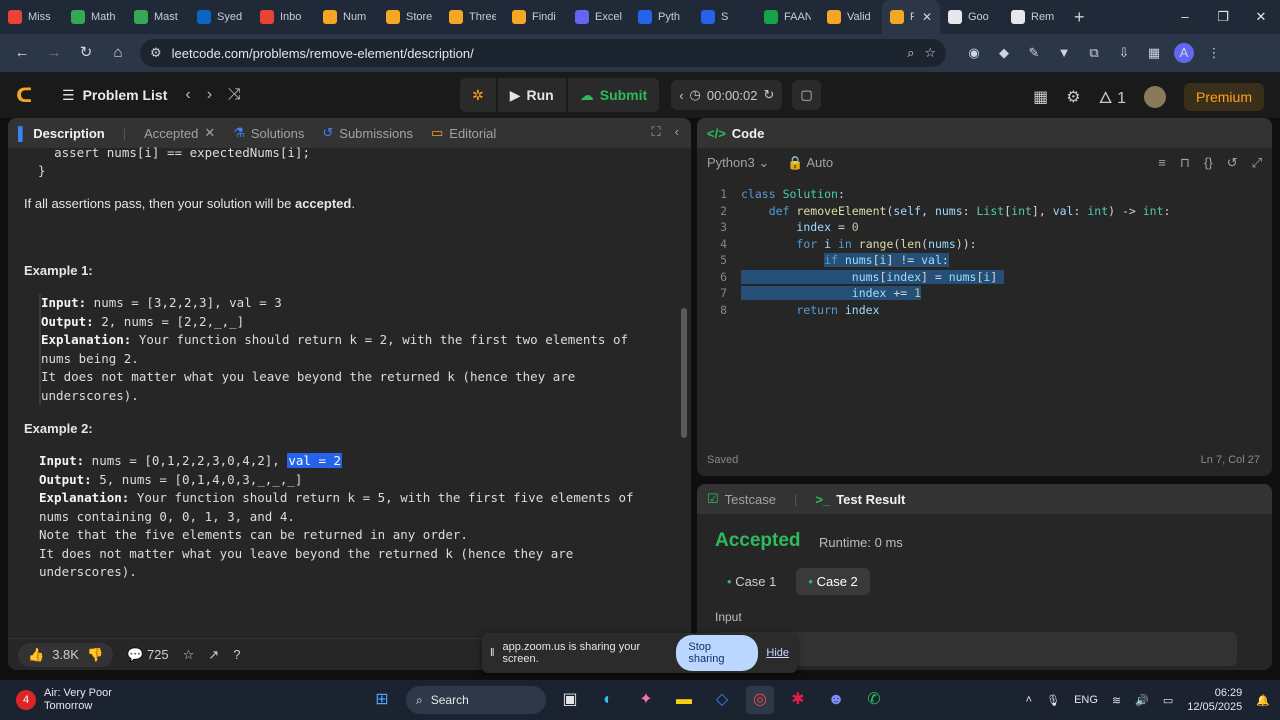  Describe the element at coordinates (531, 95) in the screenshot. I see `run-button: ▶ Run` at that location.